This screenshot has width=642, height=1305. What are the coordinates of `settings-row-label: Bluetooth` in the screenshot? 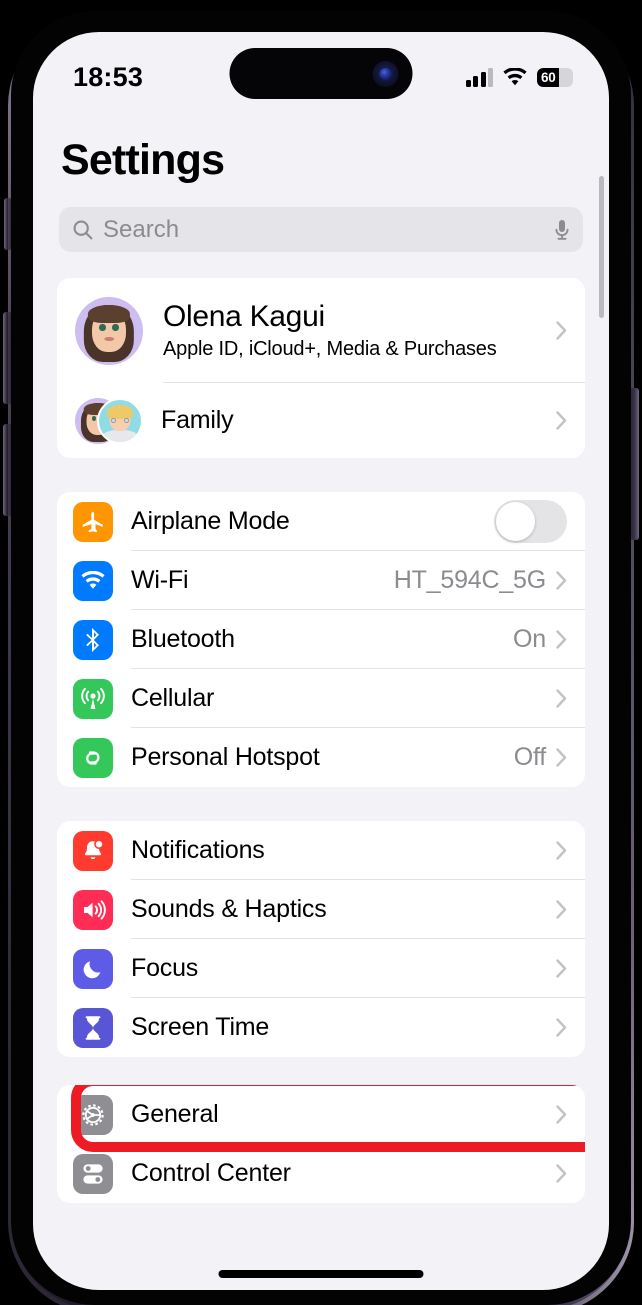 It's located at (183, 639).